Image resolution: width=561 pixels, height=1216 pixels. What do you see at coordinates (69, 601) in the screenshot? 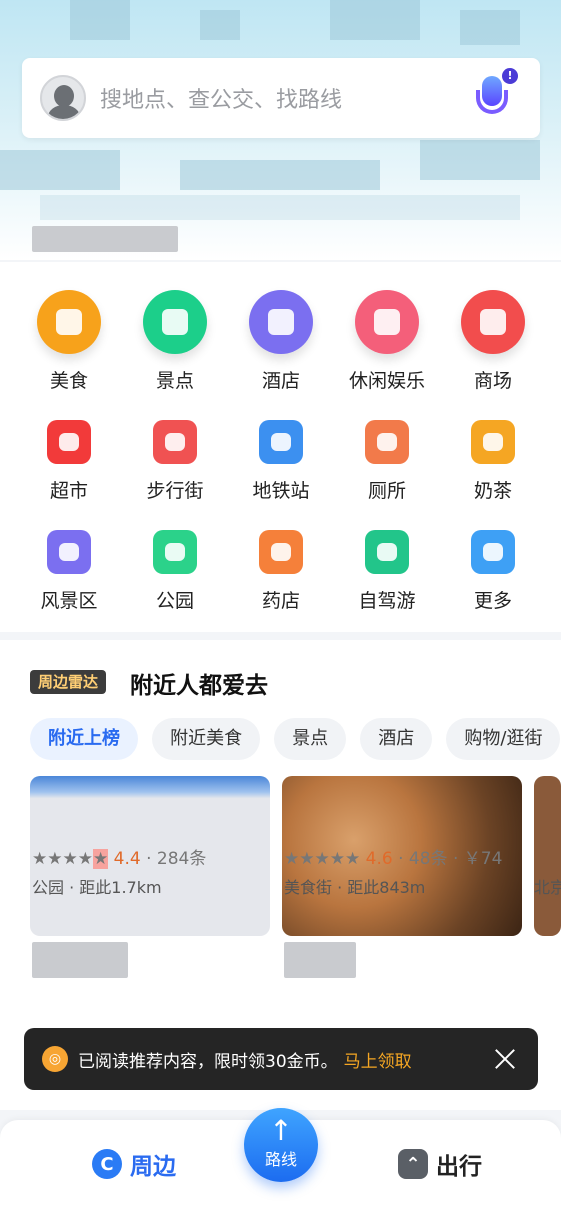
I see `category-label: 风景区` at bounding box center [69, 601].